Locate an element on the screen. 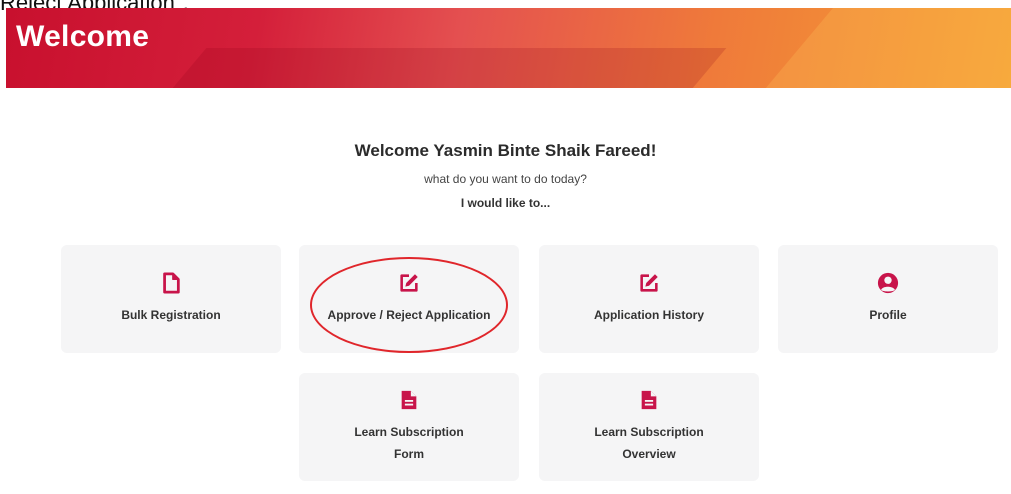 This screenshot has width=1011, height=494. approve-reject-application-card: Approve / Reject Application is located at coordinates (409, 299).